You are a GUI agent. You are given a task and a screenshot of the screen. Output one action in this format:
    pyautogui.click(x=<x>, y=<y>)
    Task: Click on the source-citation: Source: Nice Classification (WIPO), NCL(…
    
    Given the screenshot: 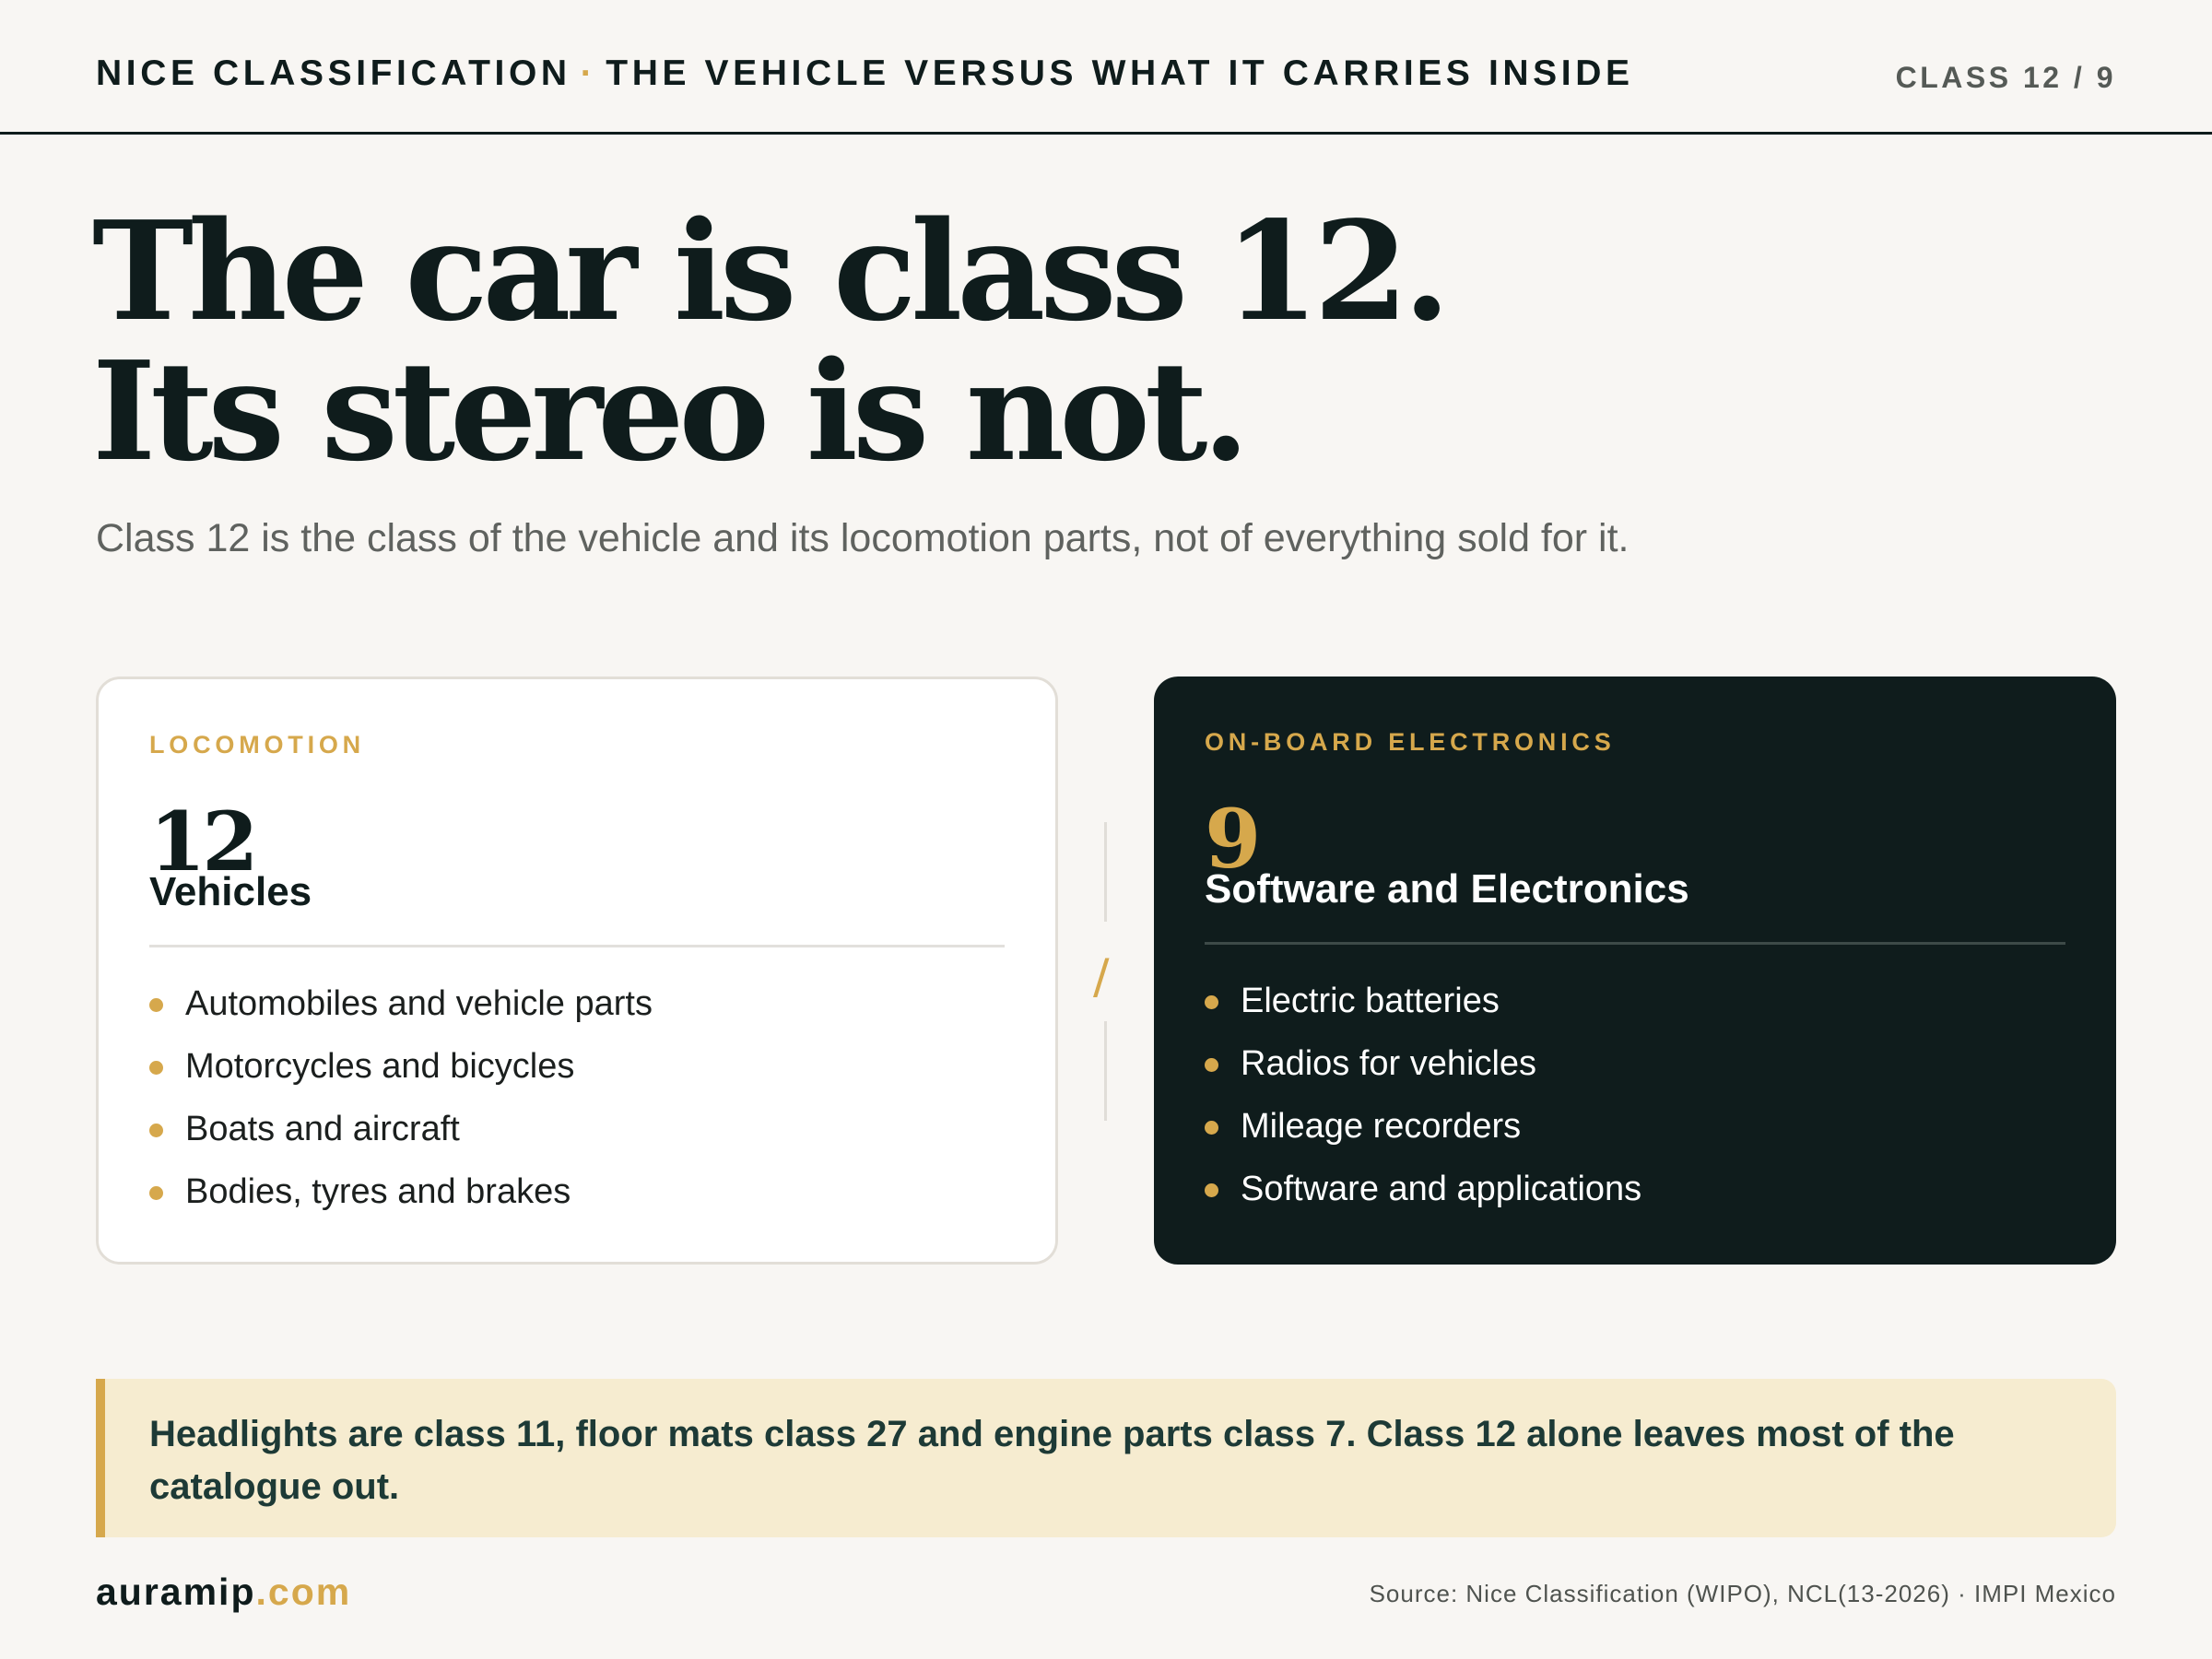 What is the action you would take?
    pyautogui.click(x=1742, y=1593)
    